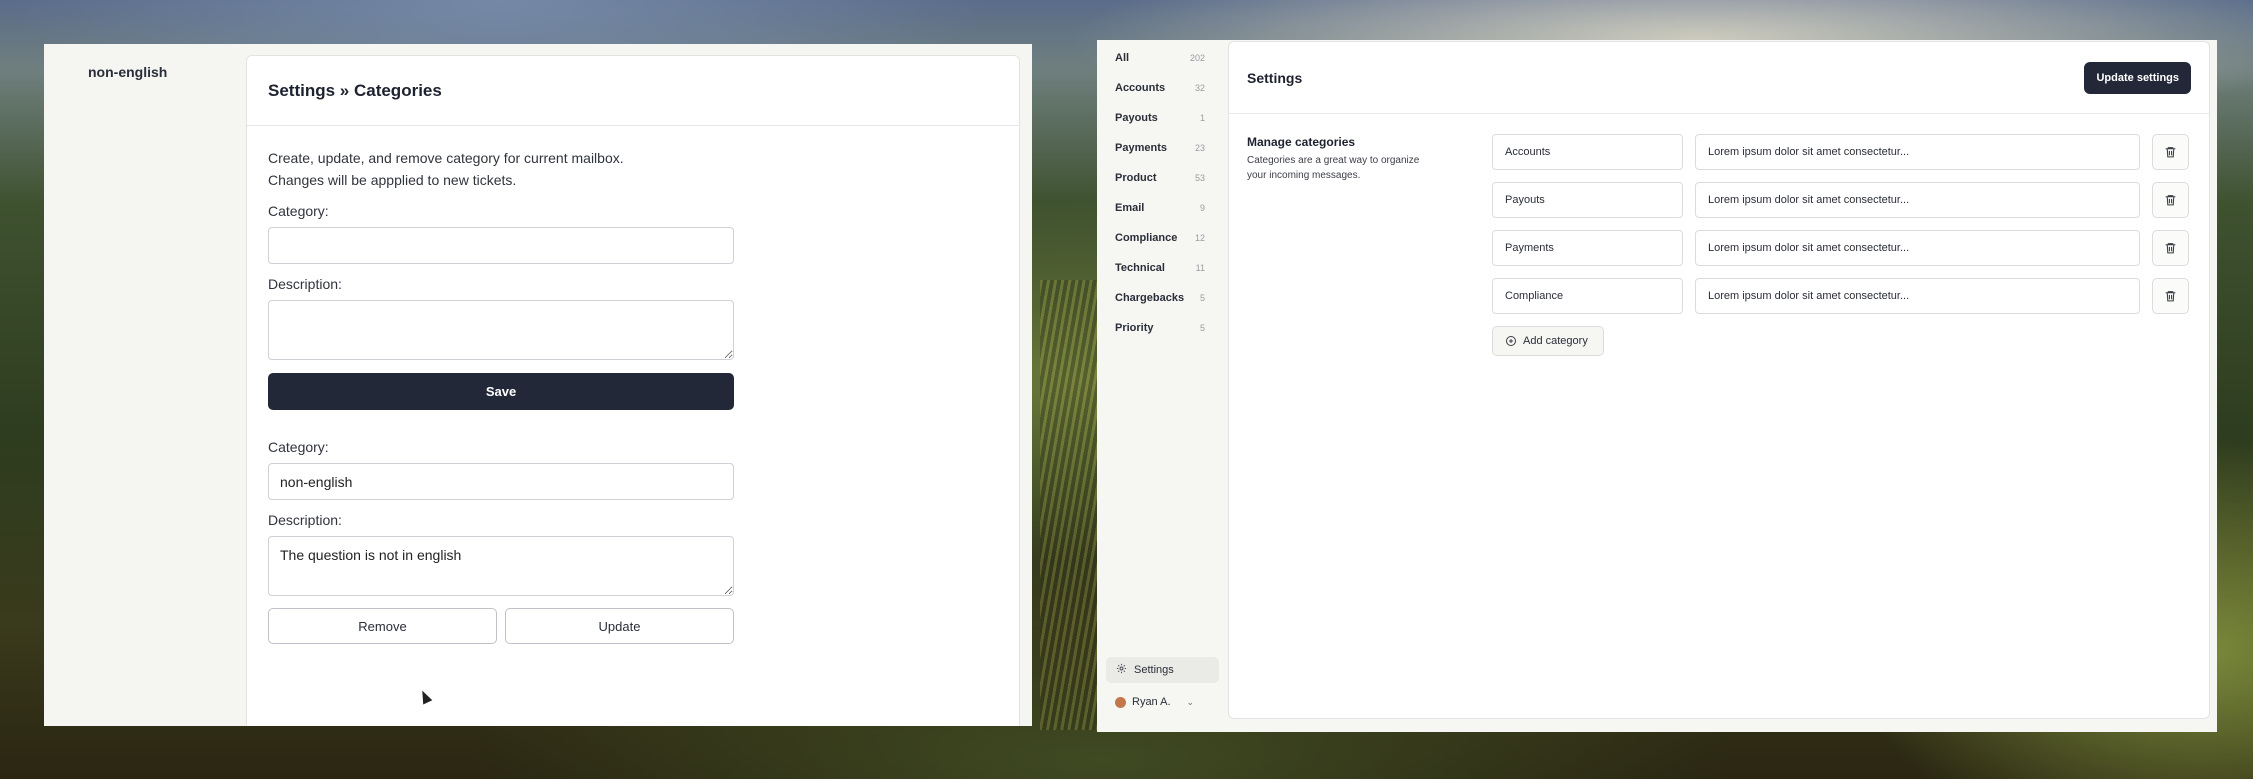  I want to click on left-sidebar: non-english 0, so click(151, 385).